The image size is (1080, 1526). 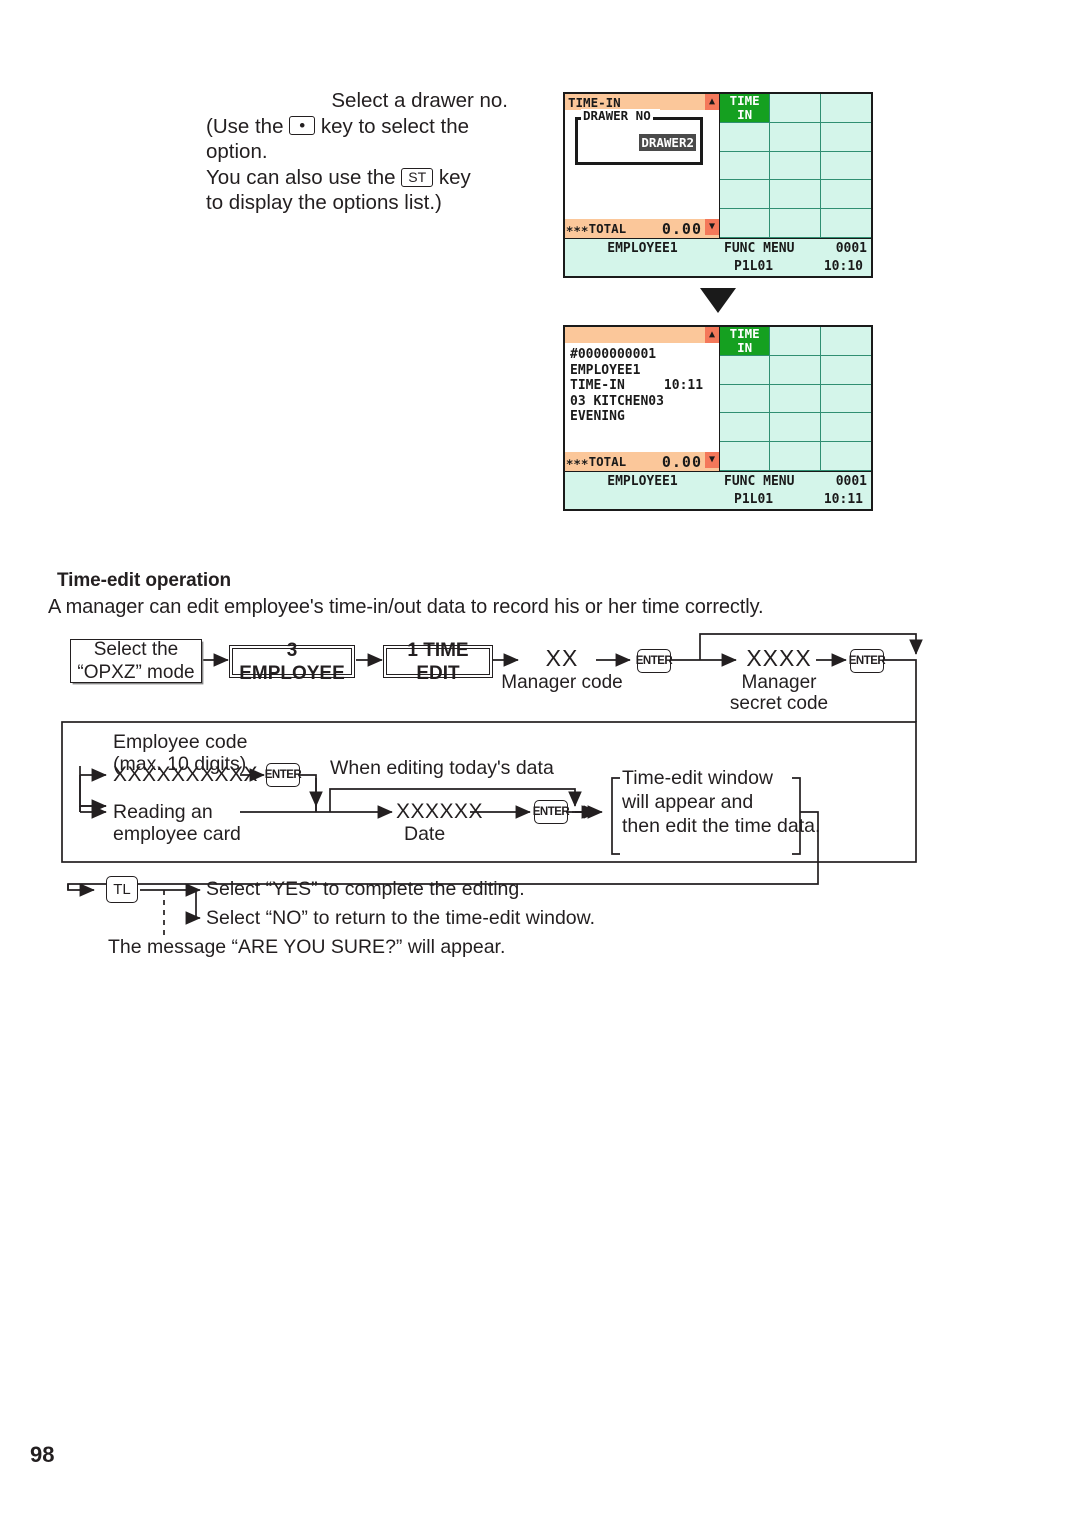 What do you see at coordinates (292, 662) in the screenshot?
I see `flow-box-3-employee: 3 EMPLOYEE` at bounding box center [292, 662].